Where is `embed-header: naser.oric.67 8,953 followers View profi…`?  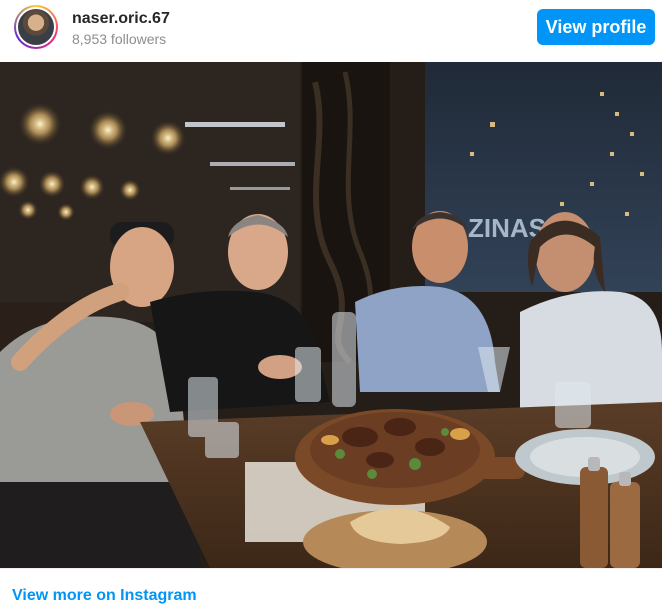 embed-header: naser.oric.67 8,953 followers View profi… is located at coordinates (331, 28).